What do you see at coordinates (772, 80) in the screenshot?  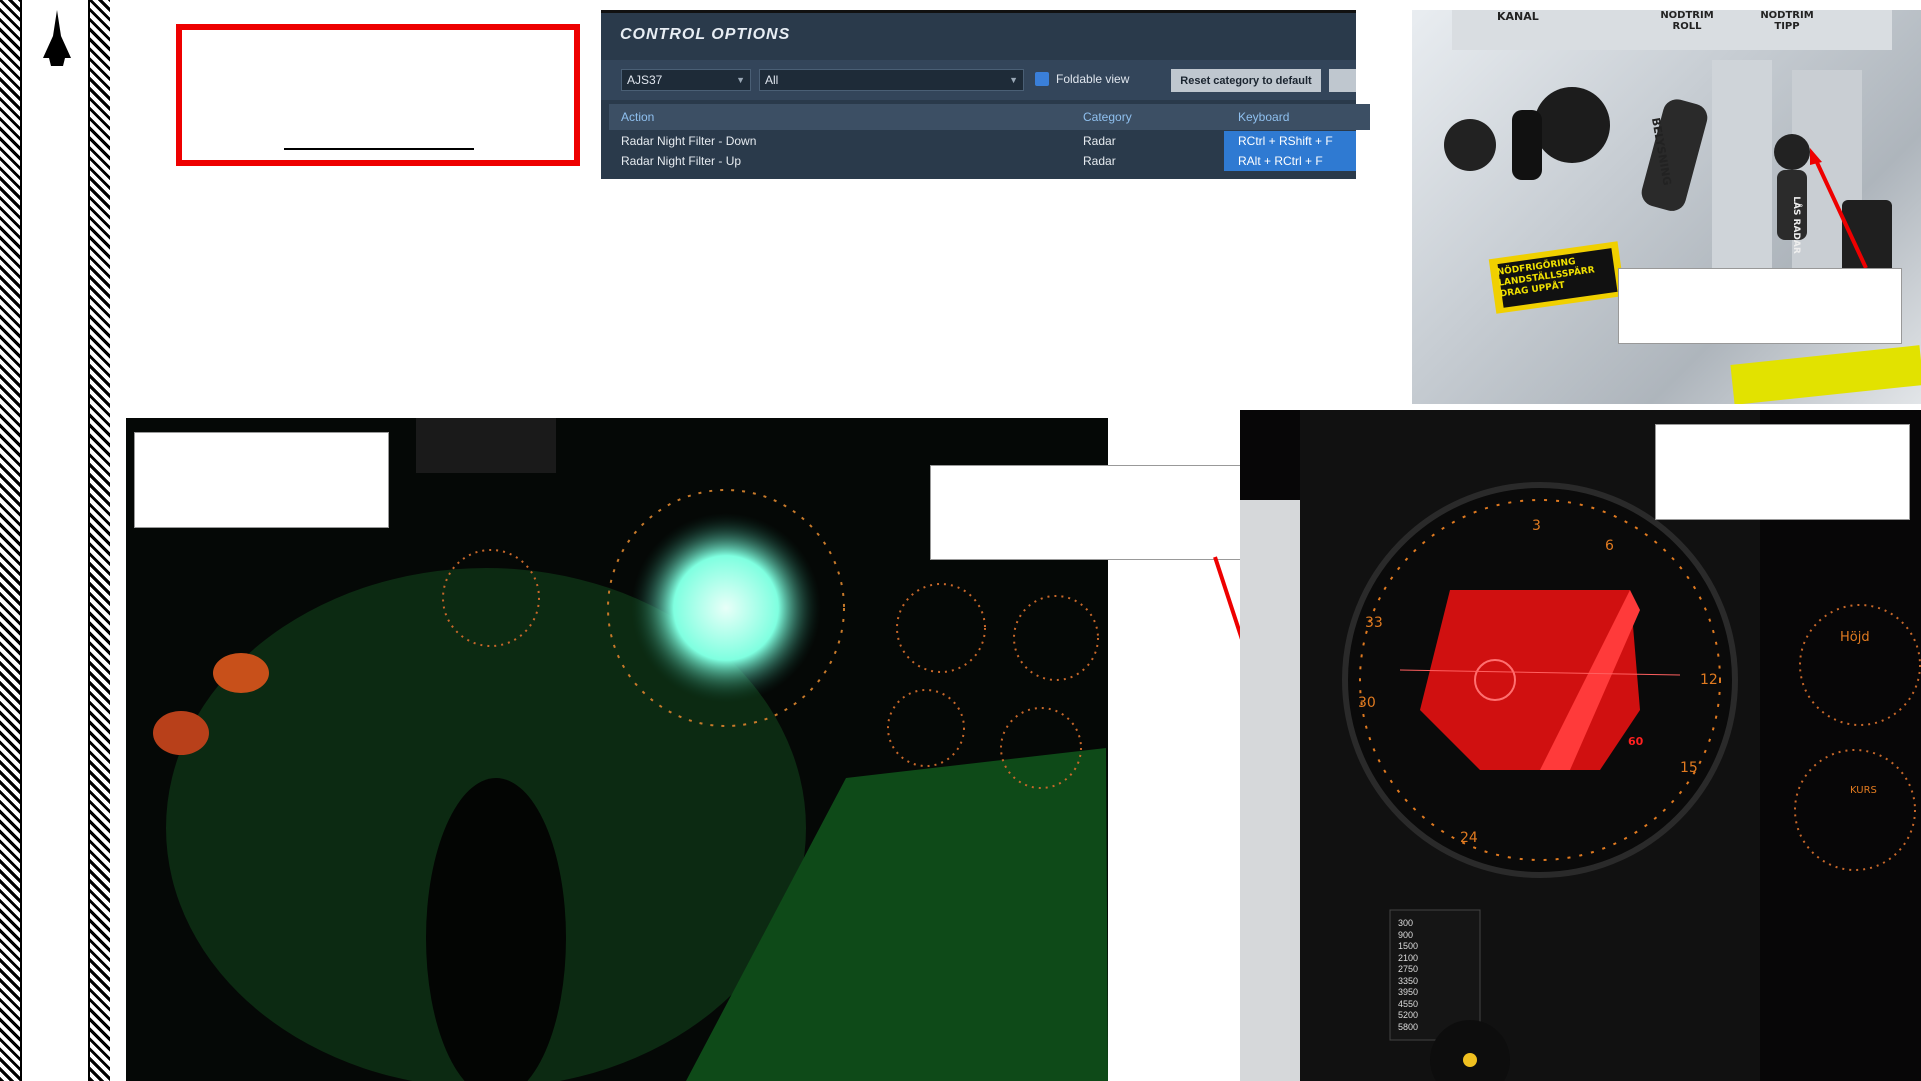 I see `category-select-value: All` at bounding box center [772, 80].